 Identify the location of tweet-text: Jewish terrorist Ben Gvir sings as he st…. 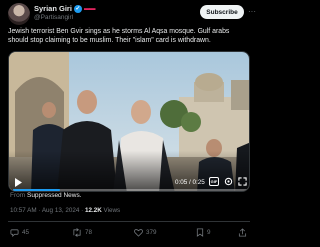
(119, 36).